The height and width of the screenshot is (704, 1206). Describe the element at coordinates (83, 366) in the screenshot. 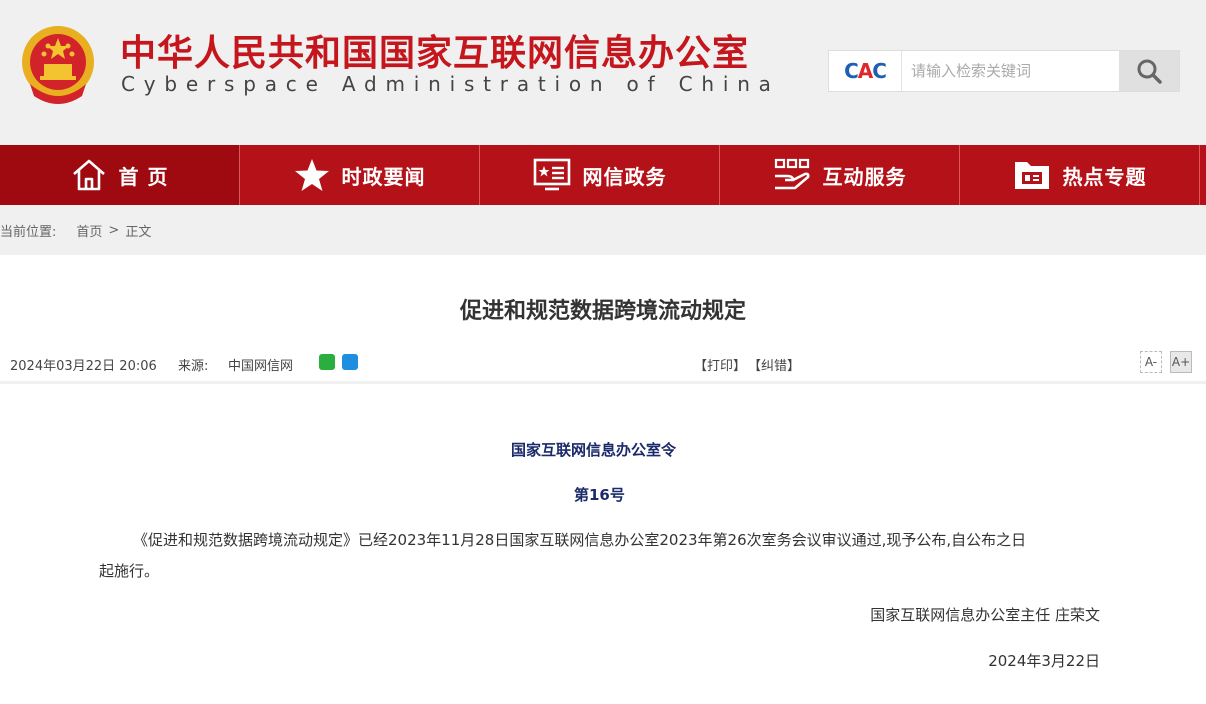

I see `publish-date: 2024年03月22日 20:06` at that location.